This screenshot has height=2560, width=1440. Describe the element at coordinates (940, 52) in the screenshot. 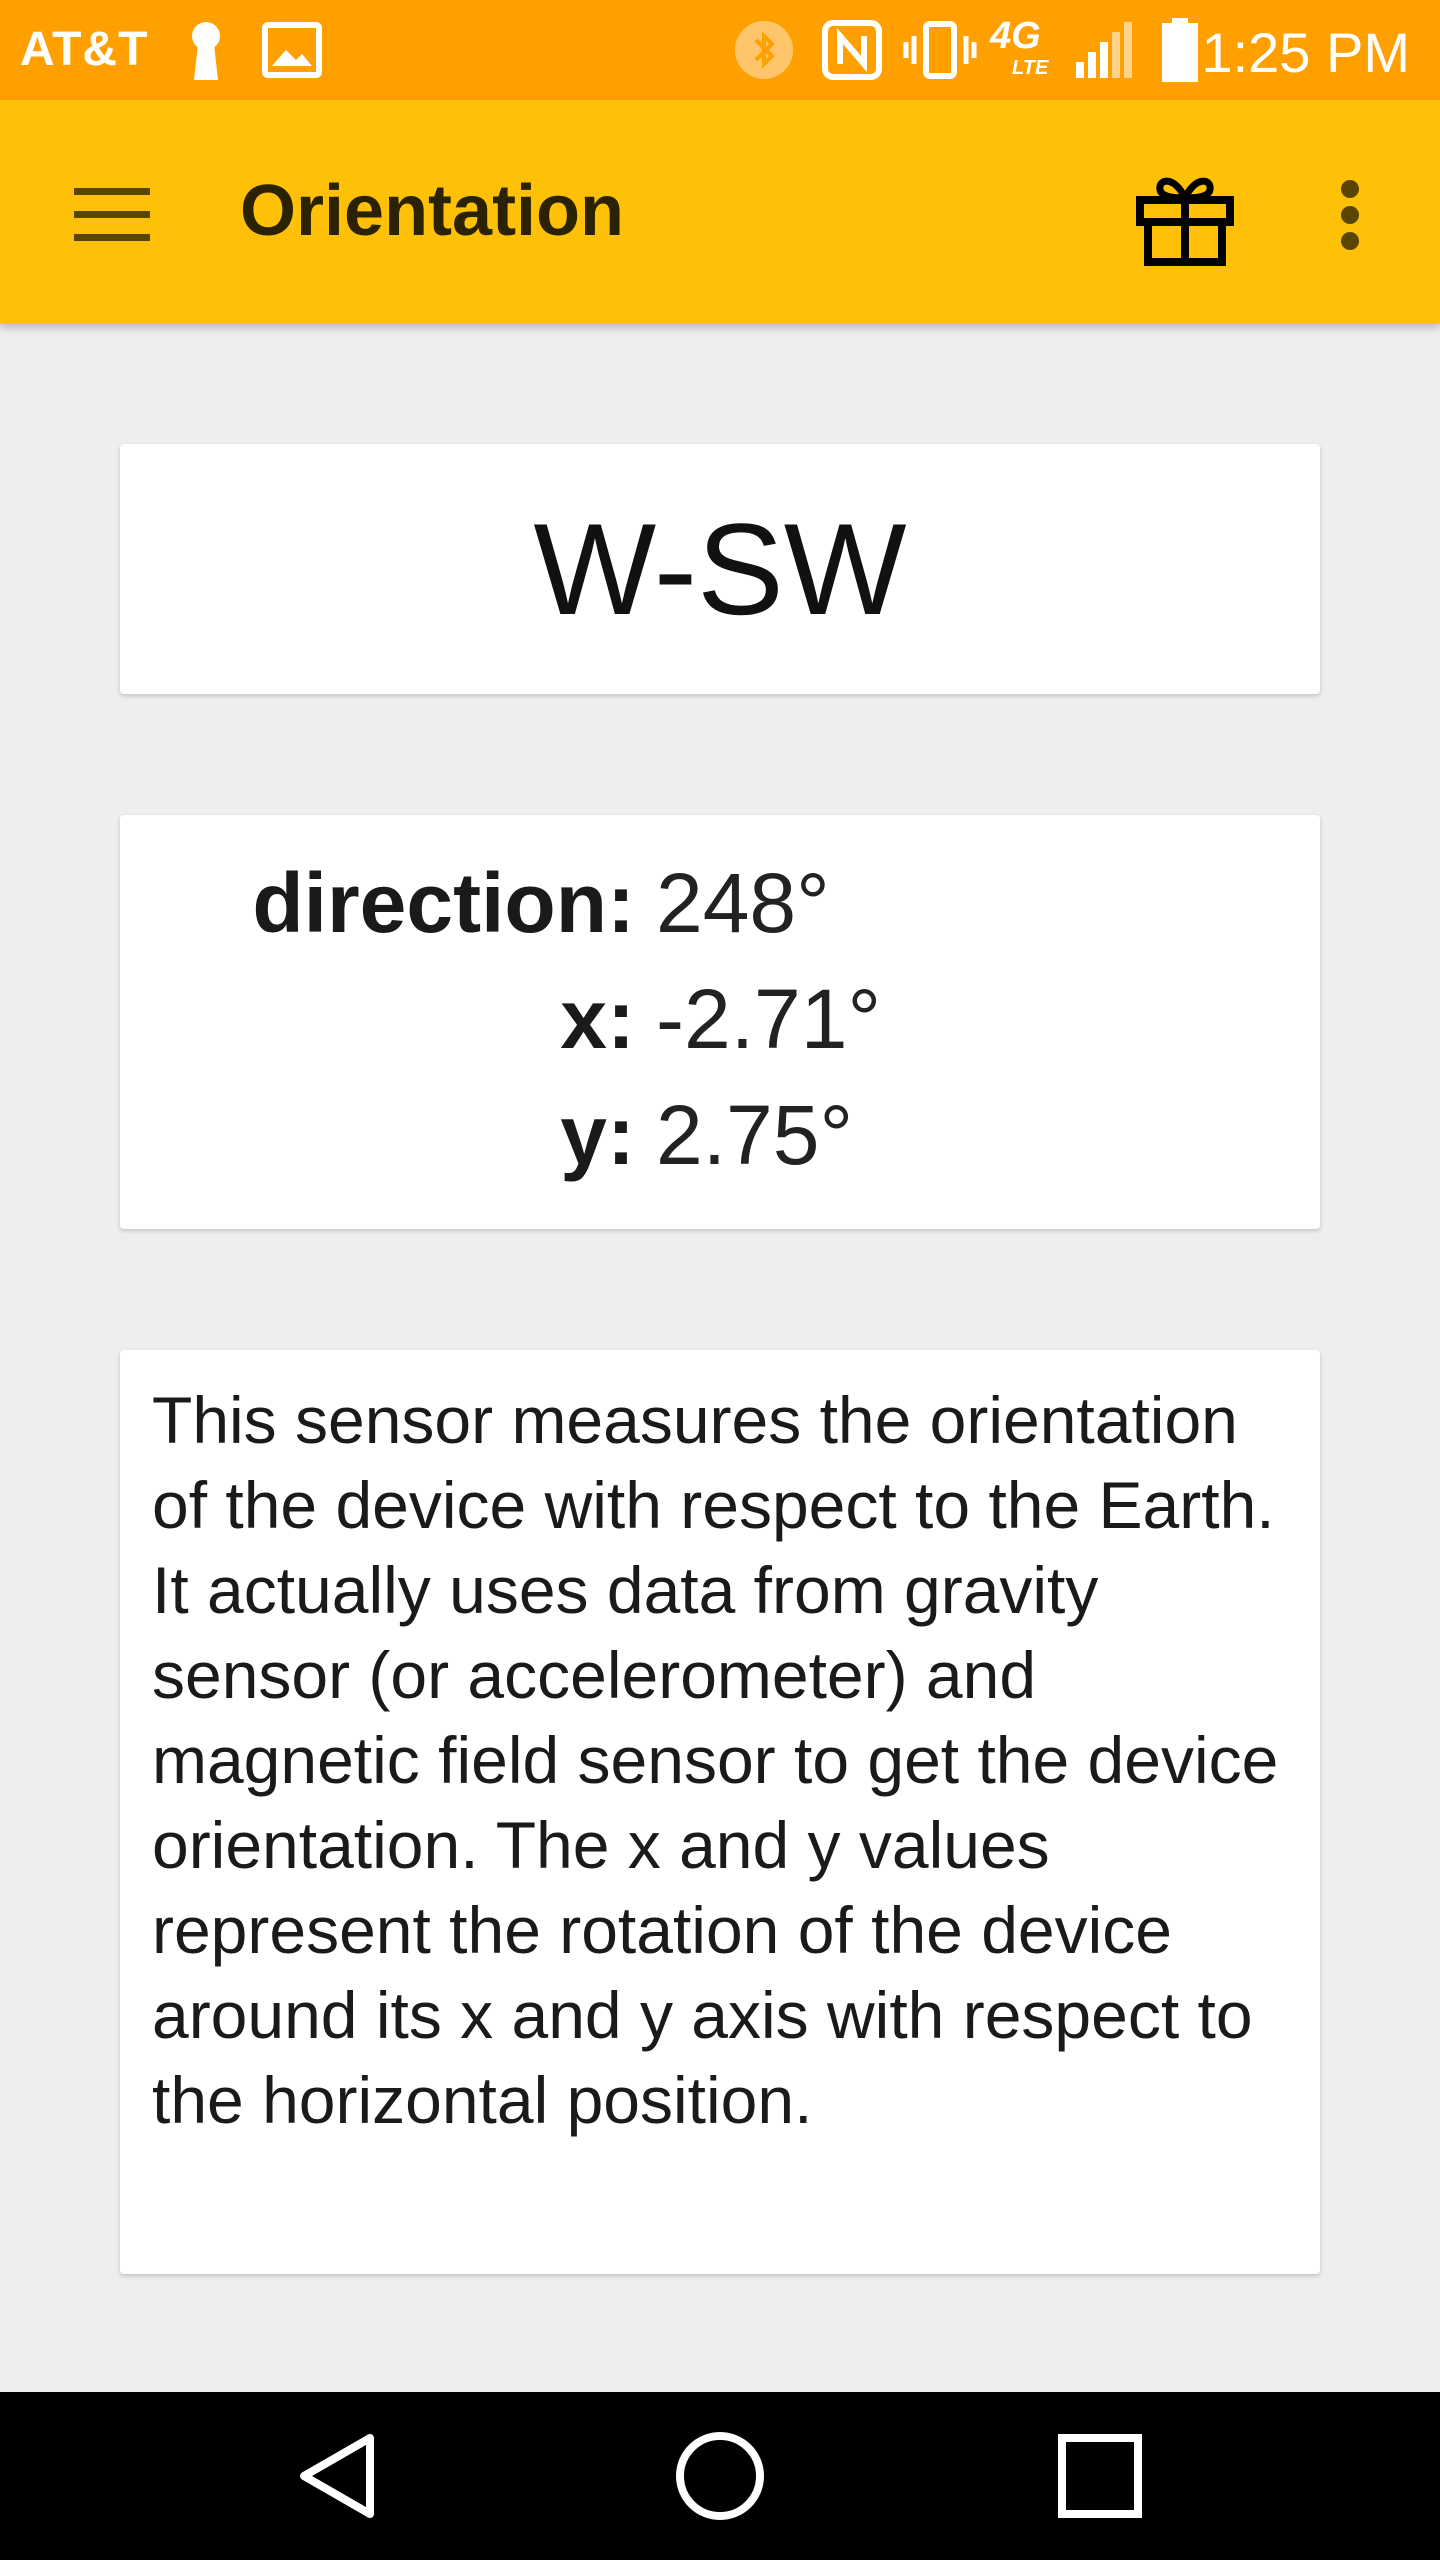

I see `vibrate-icon` at that location.